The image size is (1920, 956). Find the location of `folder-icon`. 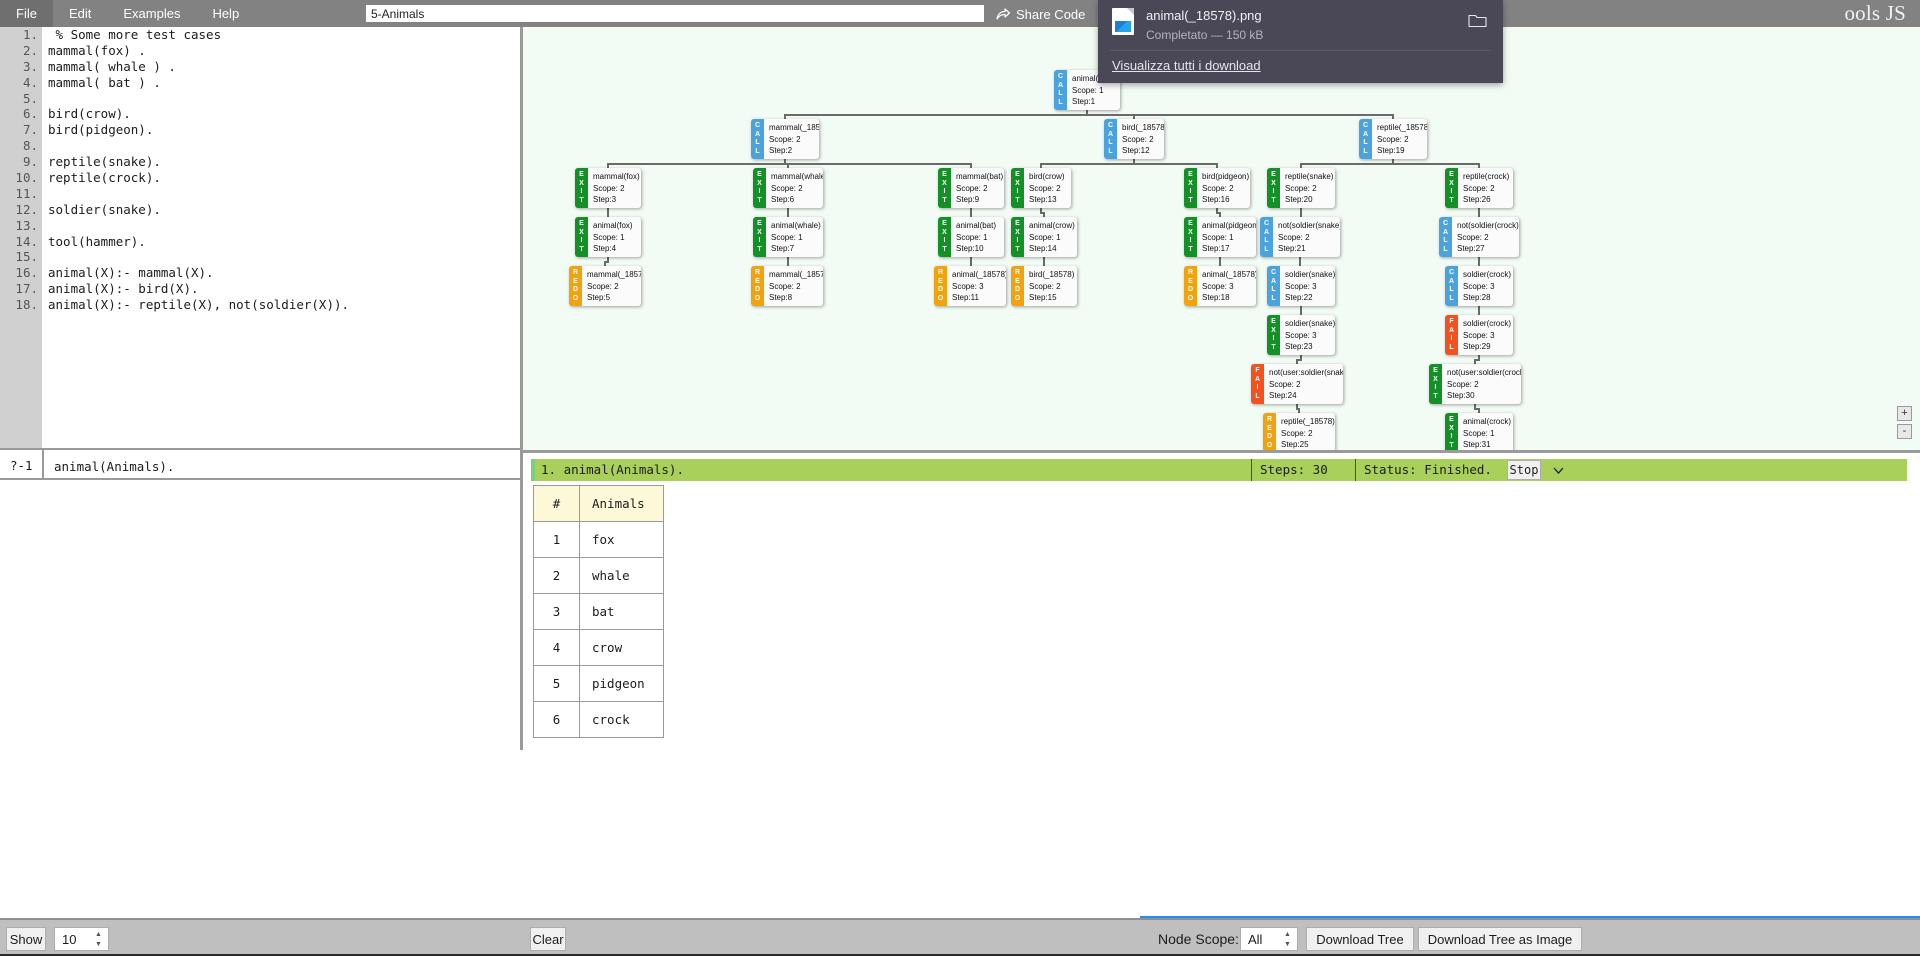

folder-icon is located at coordinates (1477, 20).